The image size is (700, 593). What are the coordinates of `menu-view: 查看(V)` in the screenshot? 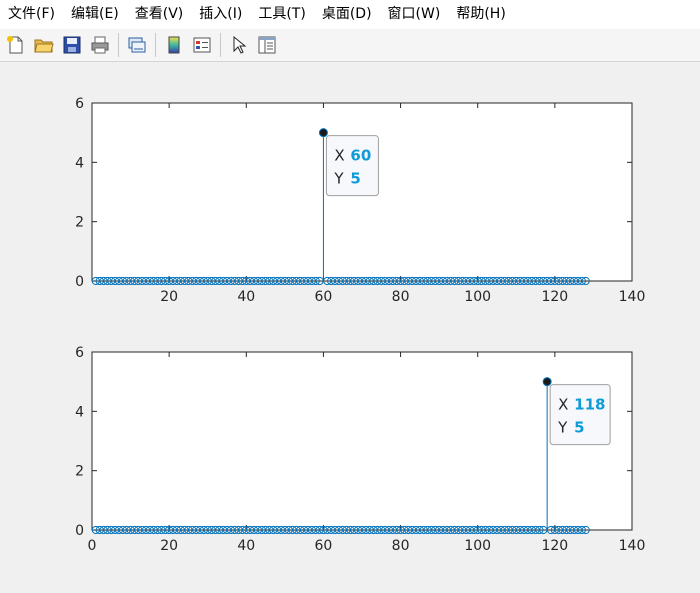 It's located at (159, 14).